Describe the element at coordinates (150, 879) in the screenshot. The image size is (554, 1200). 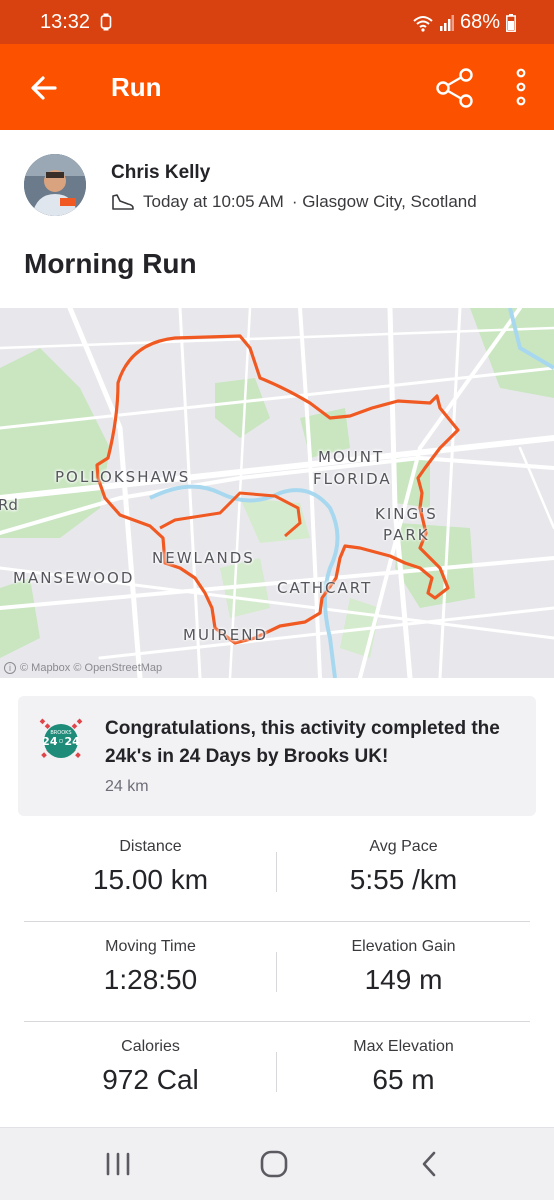
I see `stat-value: 15.00 km` at that location.